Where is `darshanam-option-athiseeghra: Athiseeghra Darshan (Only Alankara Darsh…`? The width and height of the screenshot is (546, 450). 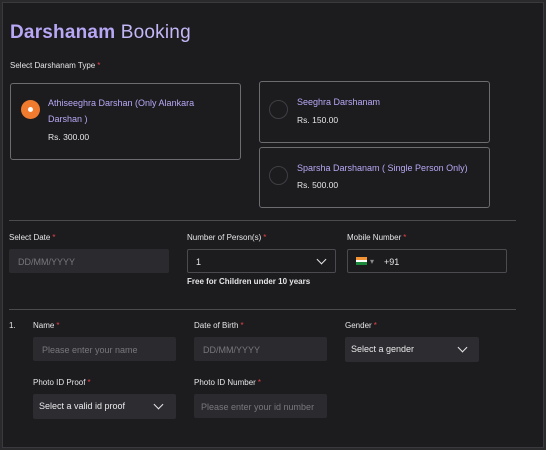 darshanam-option-athiseeghra: Athiseeghra Darshan (Only Alankara Darsh… is located at coordinates (125, 121).